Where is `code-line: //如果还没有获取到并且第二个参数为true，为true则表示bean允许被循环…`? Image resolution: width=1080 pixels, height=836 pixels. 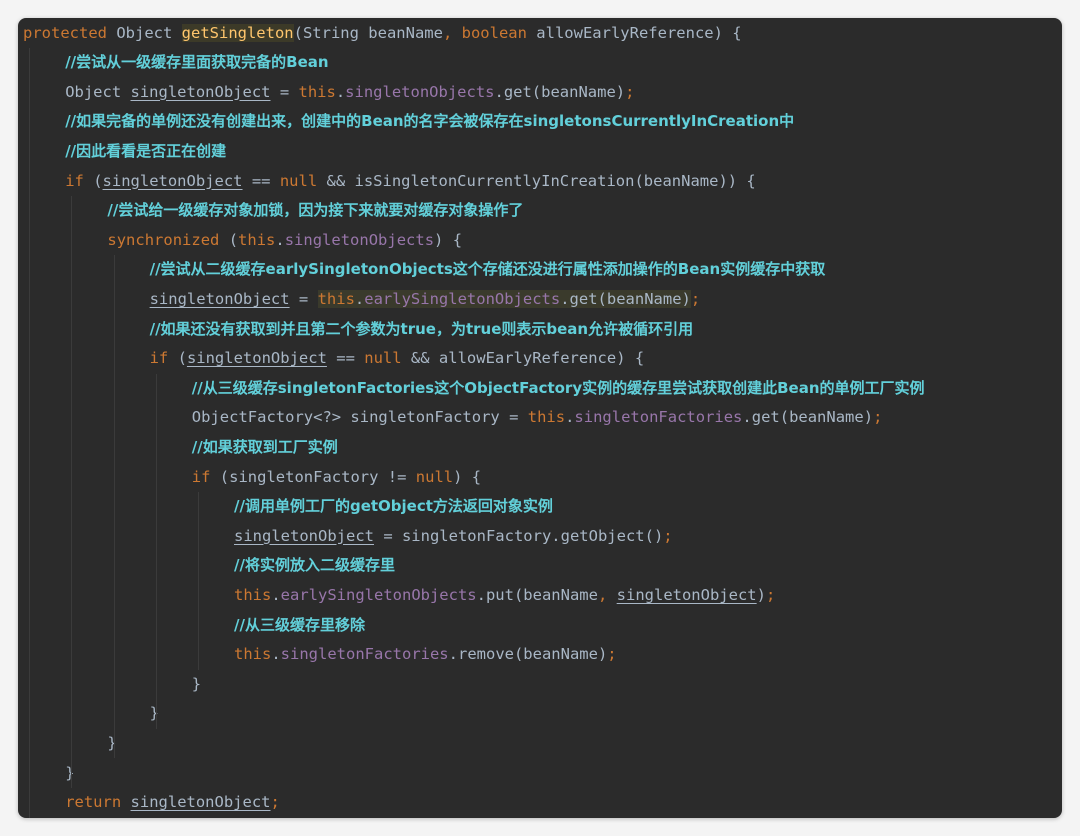 code-line: //如果还没有获取到并且第二个参数为true，为true则表示bean允许被循环… is located at coordinates (422, 330).